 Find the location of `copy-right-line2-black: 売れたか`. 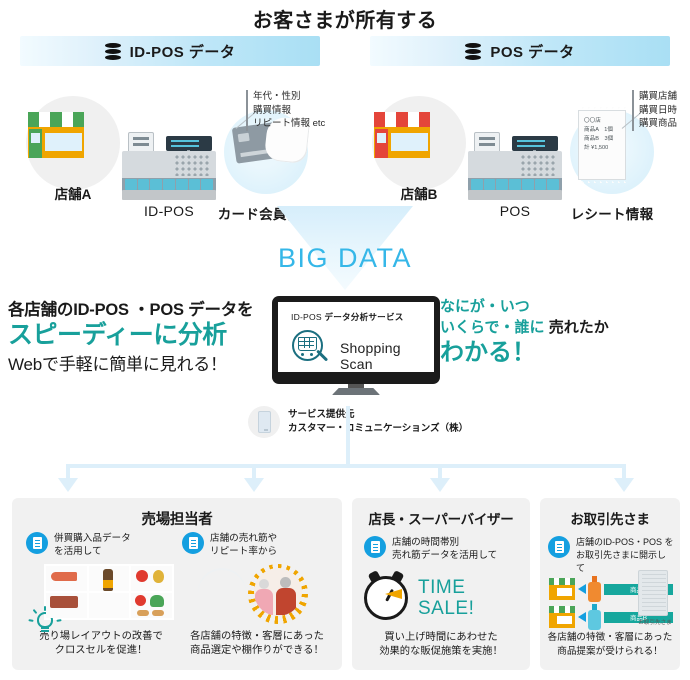

copy-right-line2-black: 売れたか is located at coordinates (578, 327).